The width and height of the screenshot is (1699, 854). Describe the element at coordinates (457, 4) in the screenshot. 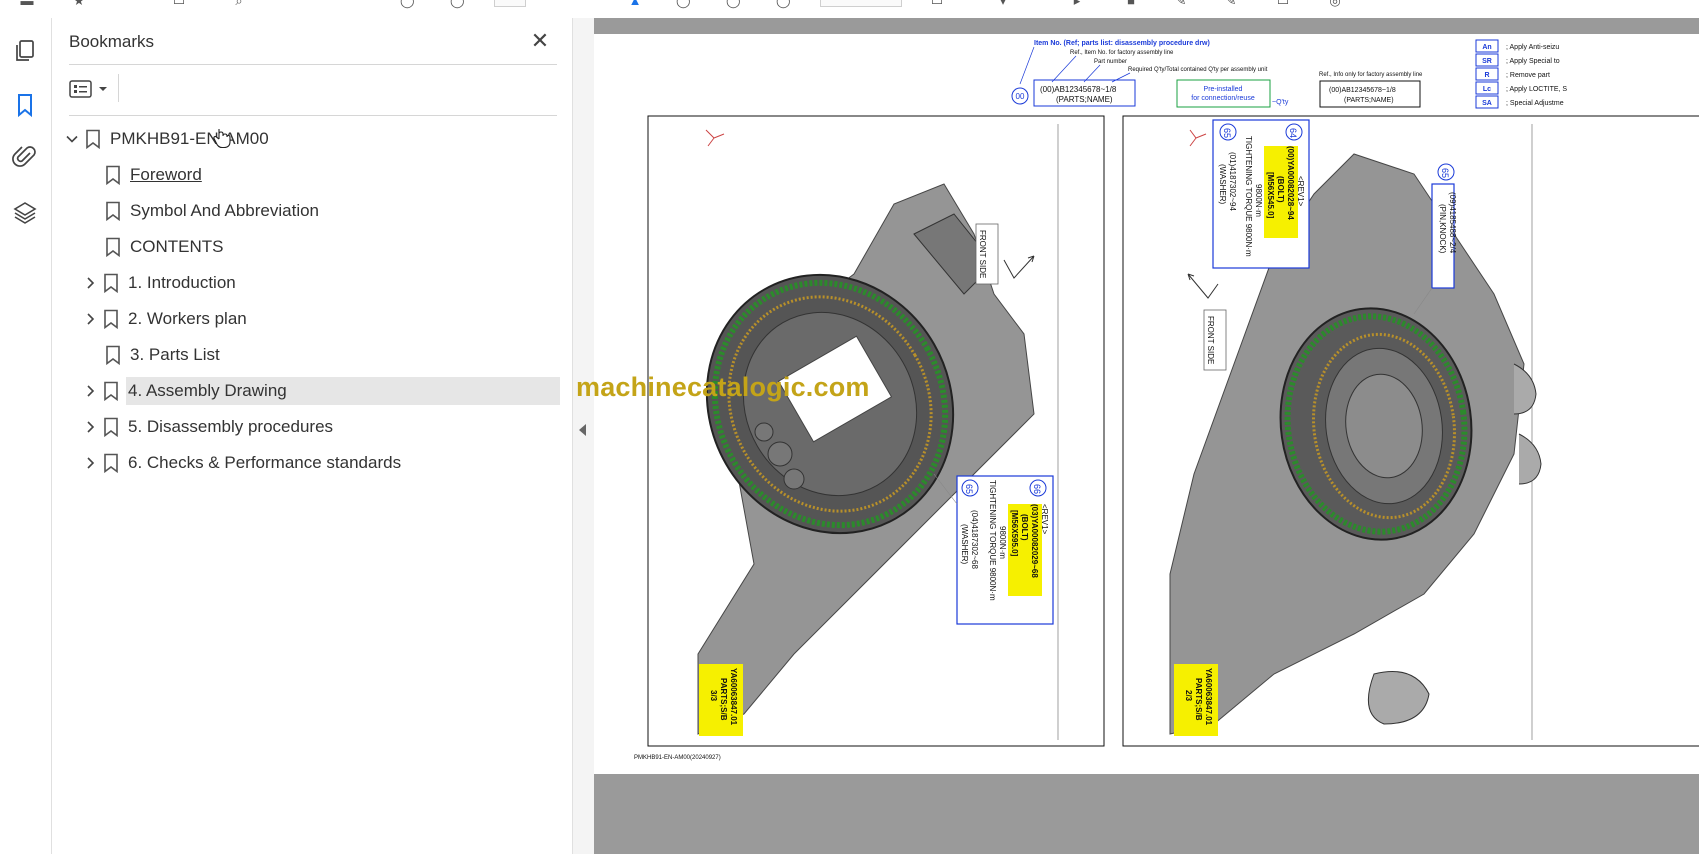

I see `next-page-icon: ◯` at that location.